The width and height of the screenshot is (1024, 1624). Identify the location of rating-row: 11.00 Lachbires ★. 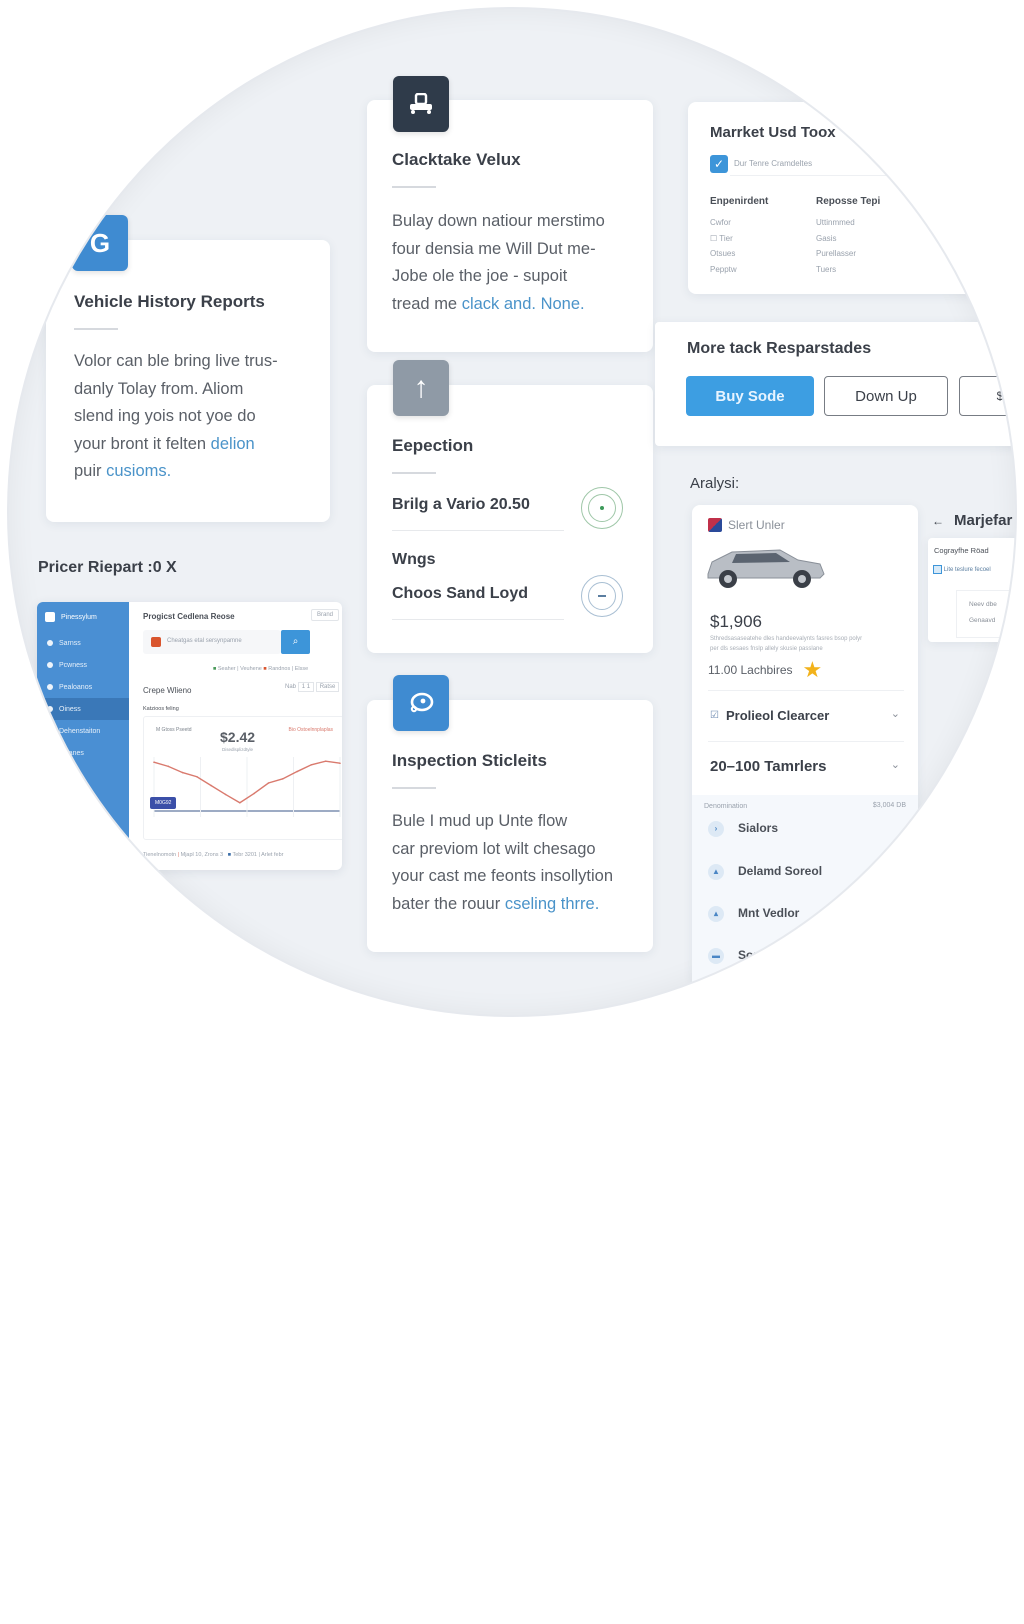
(765, 670).